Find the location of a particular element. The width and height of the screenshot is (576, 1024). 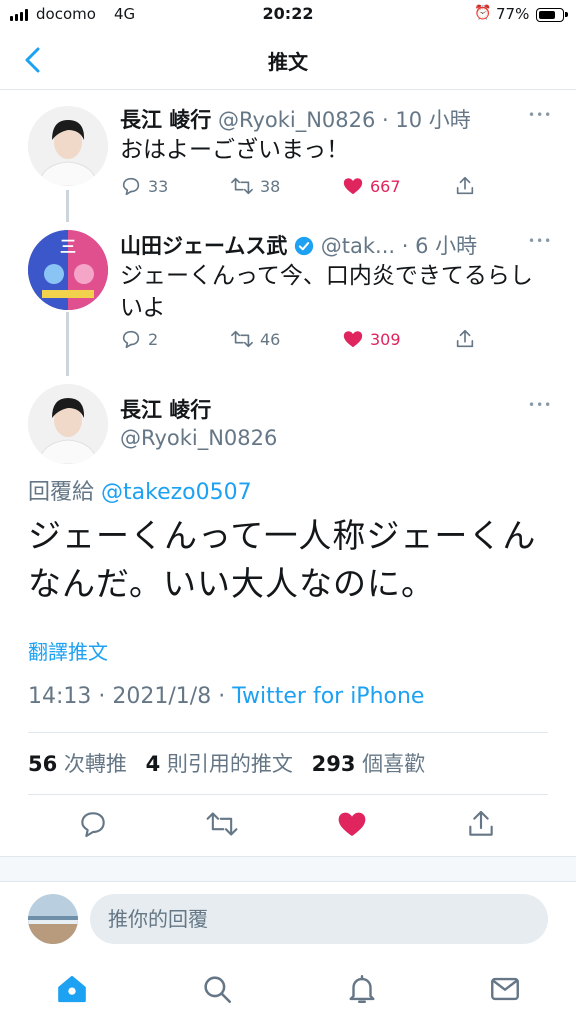

like-button: 309 is located at coordinates (371, 339).